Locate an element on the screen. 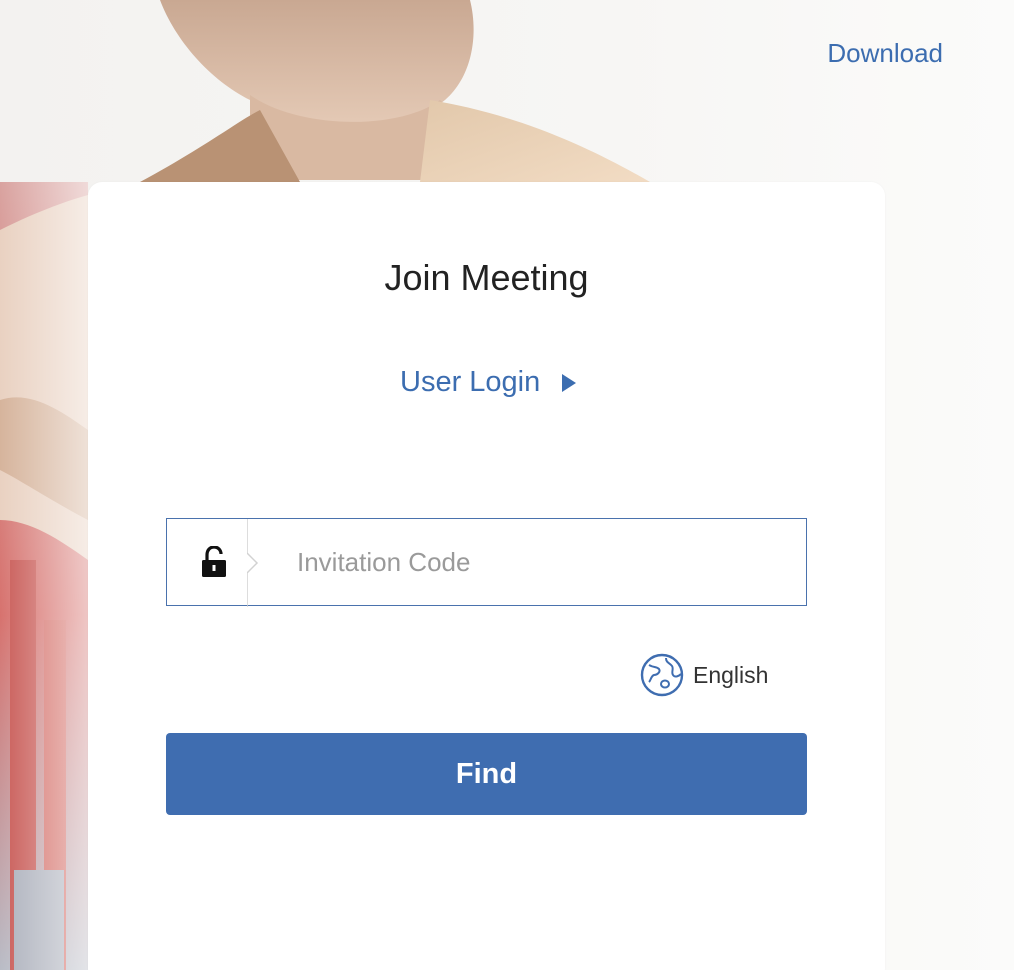 The width and height of the screenshot is (1014, 970). invitation-code-input is located at coordinates (533, 562).